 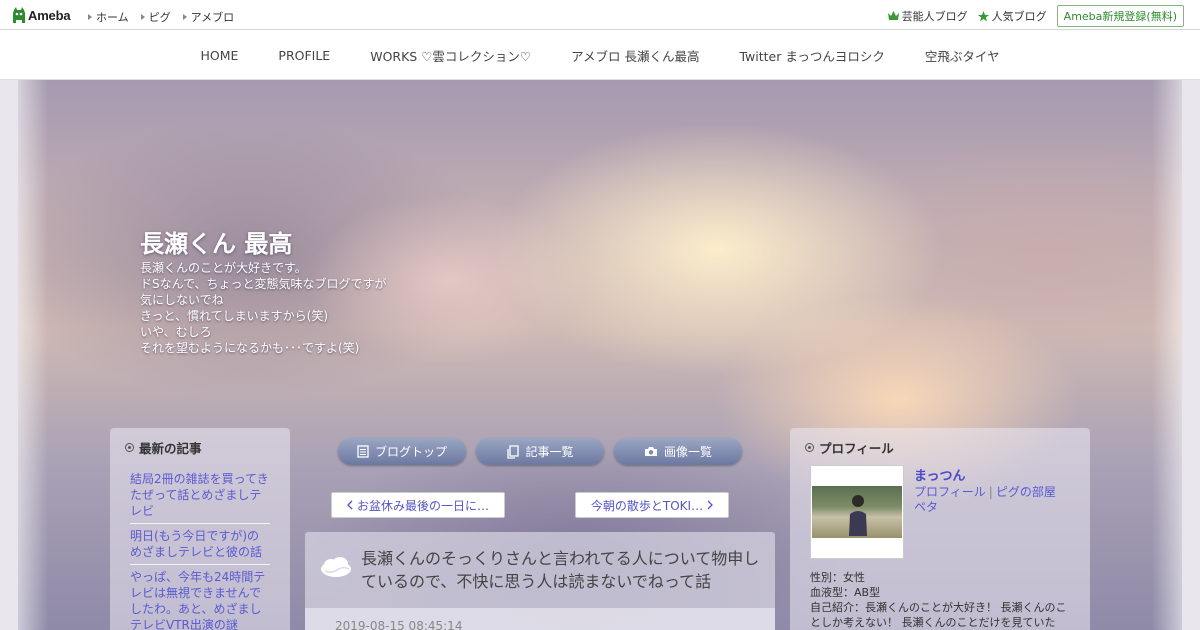 I want to click on document-icon, so click(x=363, y=451).